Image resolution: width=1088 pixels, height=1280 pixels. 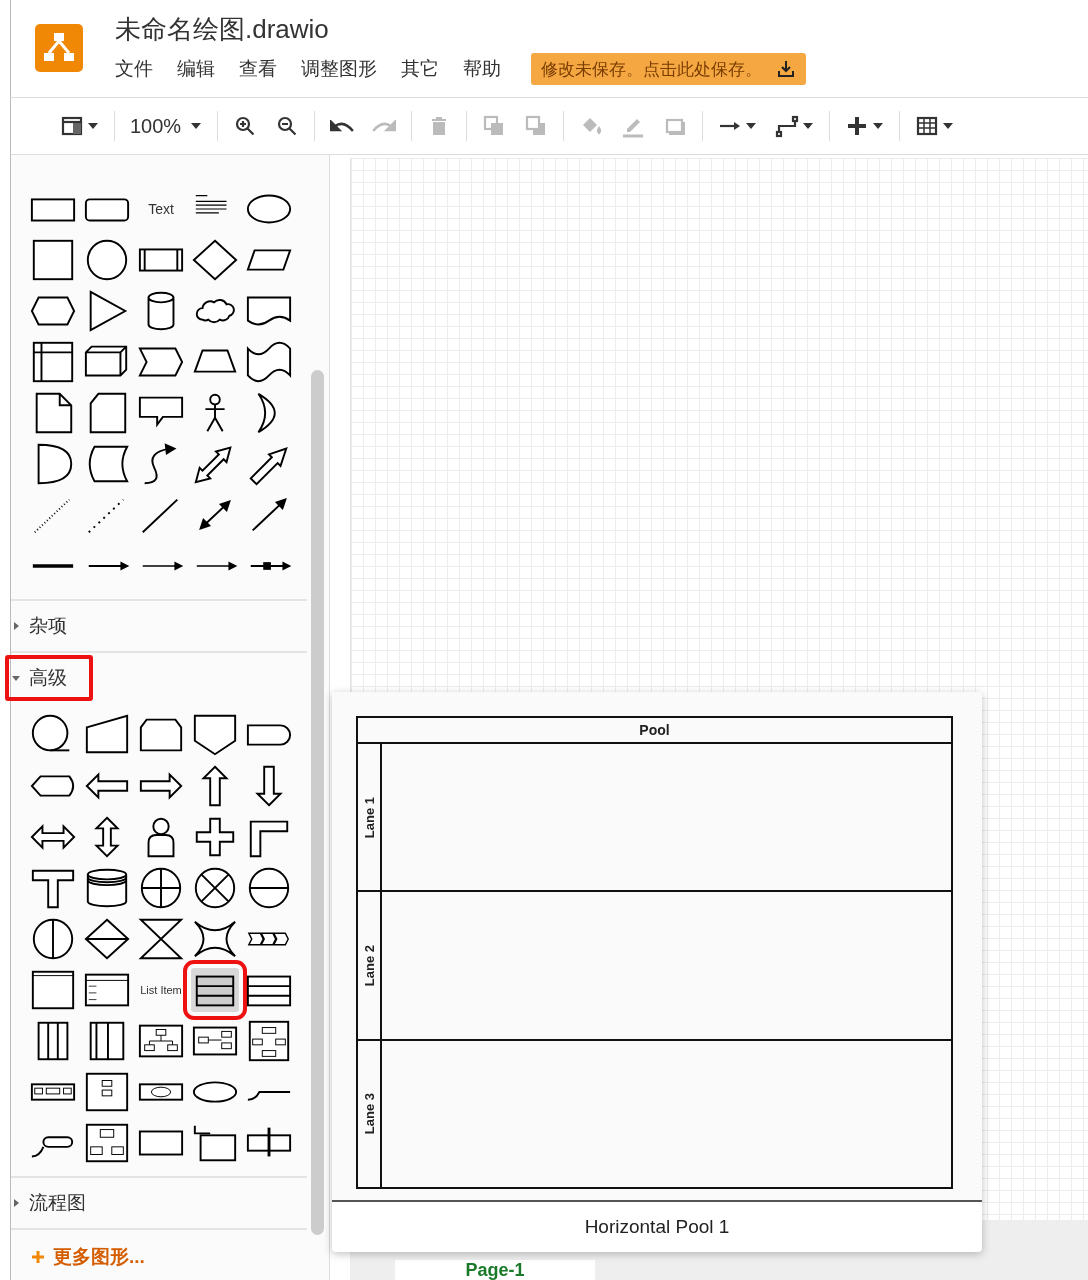 I want to click on text-shape: Text, so click(x=161, y=208).